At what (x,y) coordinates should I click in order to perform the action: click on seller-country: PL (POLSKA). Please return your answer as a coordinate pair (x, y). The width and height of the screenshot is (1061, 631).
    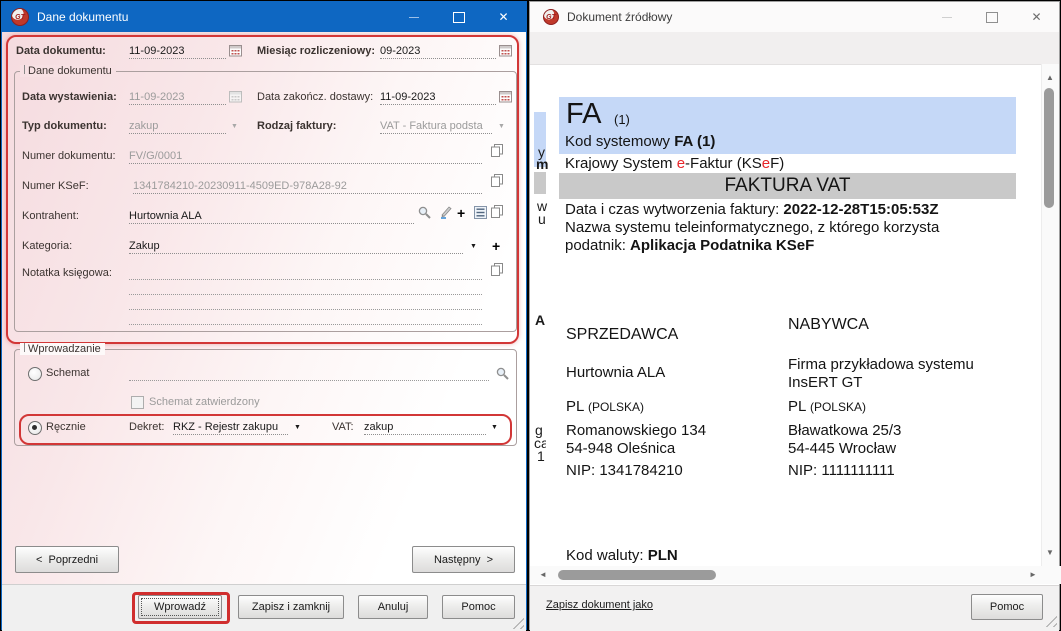
    Looking at the image, I should click on (605, 406).